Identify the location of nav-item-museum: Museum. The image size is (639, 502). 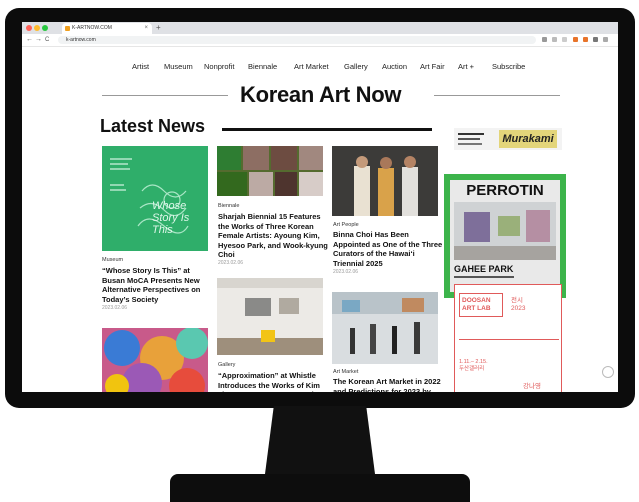
(178, 66).